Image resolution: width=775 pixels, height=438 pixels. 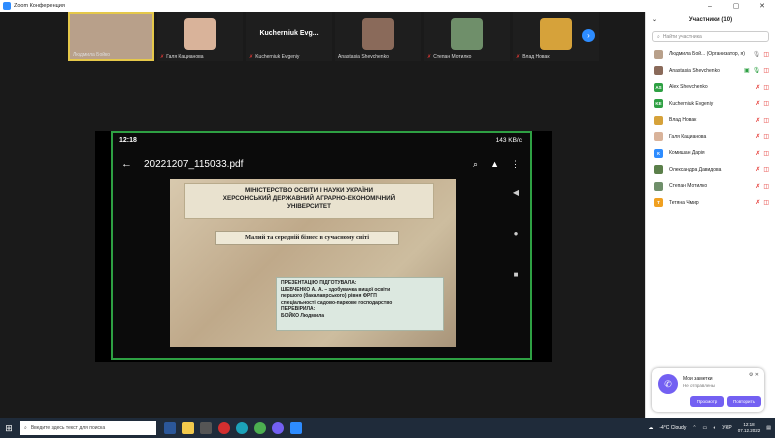 I want to click on viber-icon, so click(x=278, y=428).